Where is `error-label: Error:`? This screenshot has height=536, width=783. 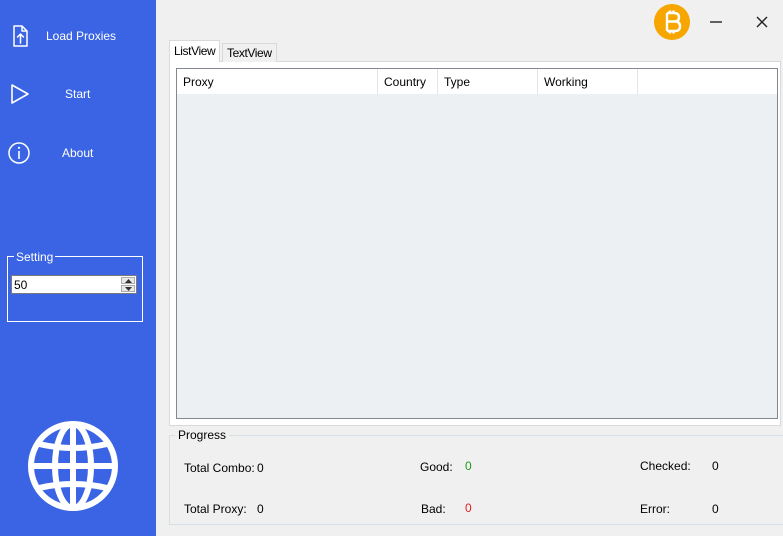
error-label: Error: is located at coordinates (655, 509).